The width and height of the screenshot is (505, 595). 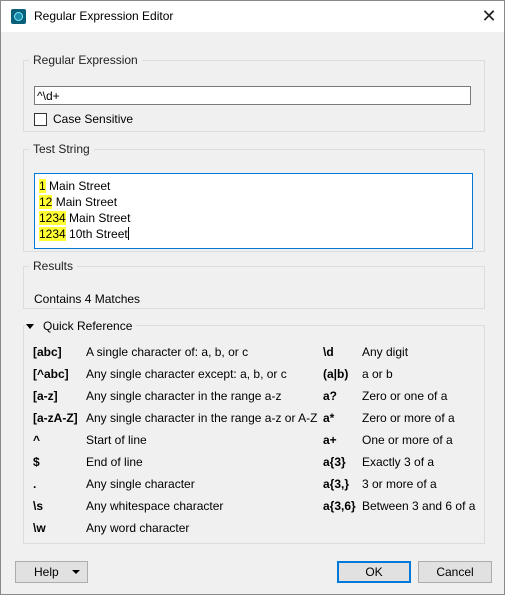 What do you see at coordinates (334, 462) in the screenshot?
I see `qr-right-symbol: a{3}` at bounding box center [334, 462].